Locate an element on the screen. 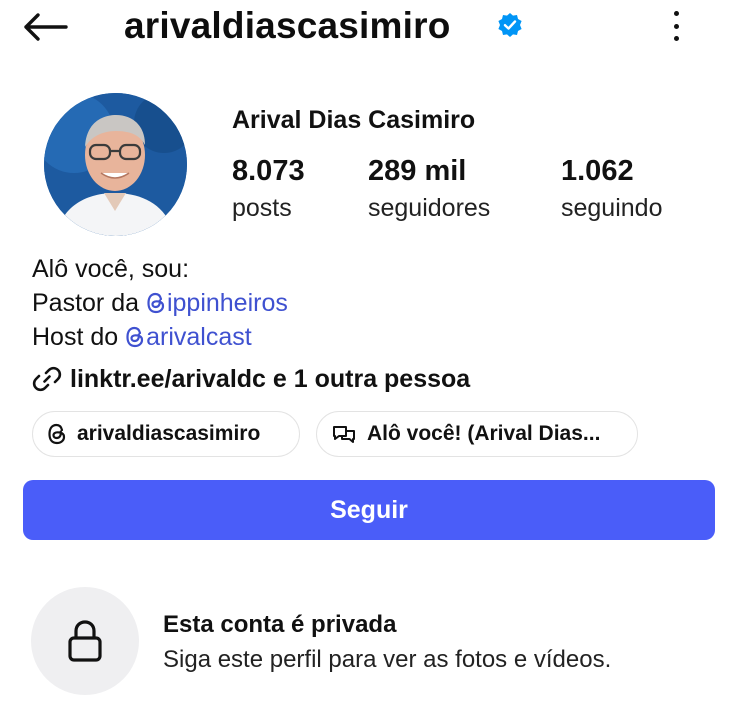  more-options-button is located at coordinates (676, 26).